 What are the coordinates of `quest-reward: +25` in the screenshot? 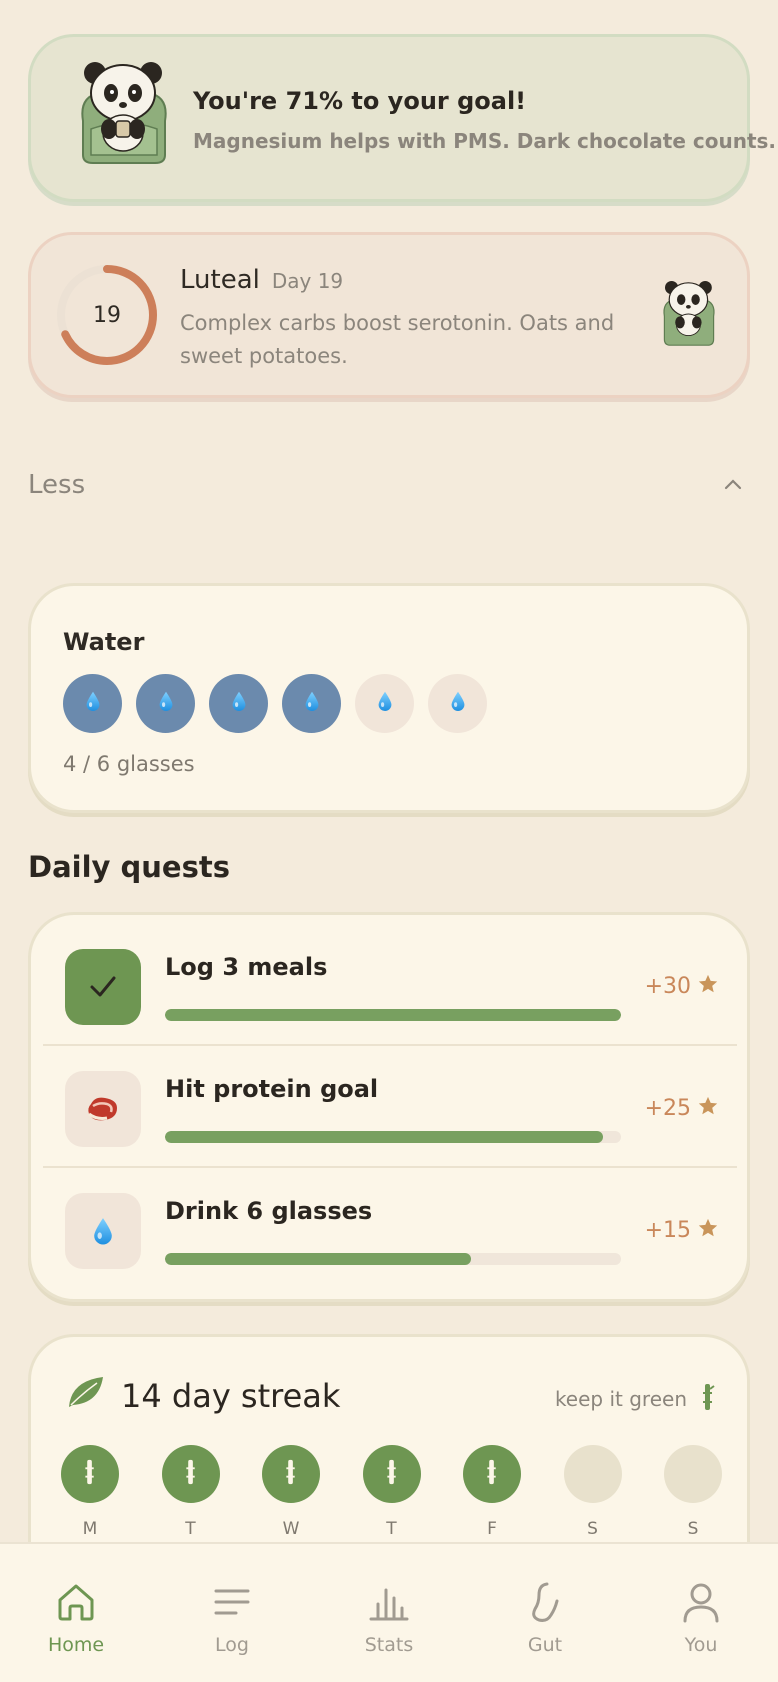 It's located at (682, 1108).